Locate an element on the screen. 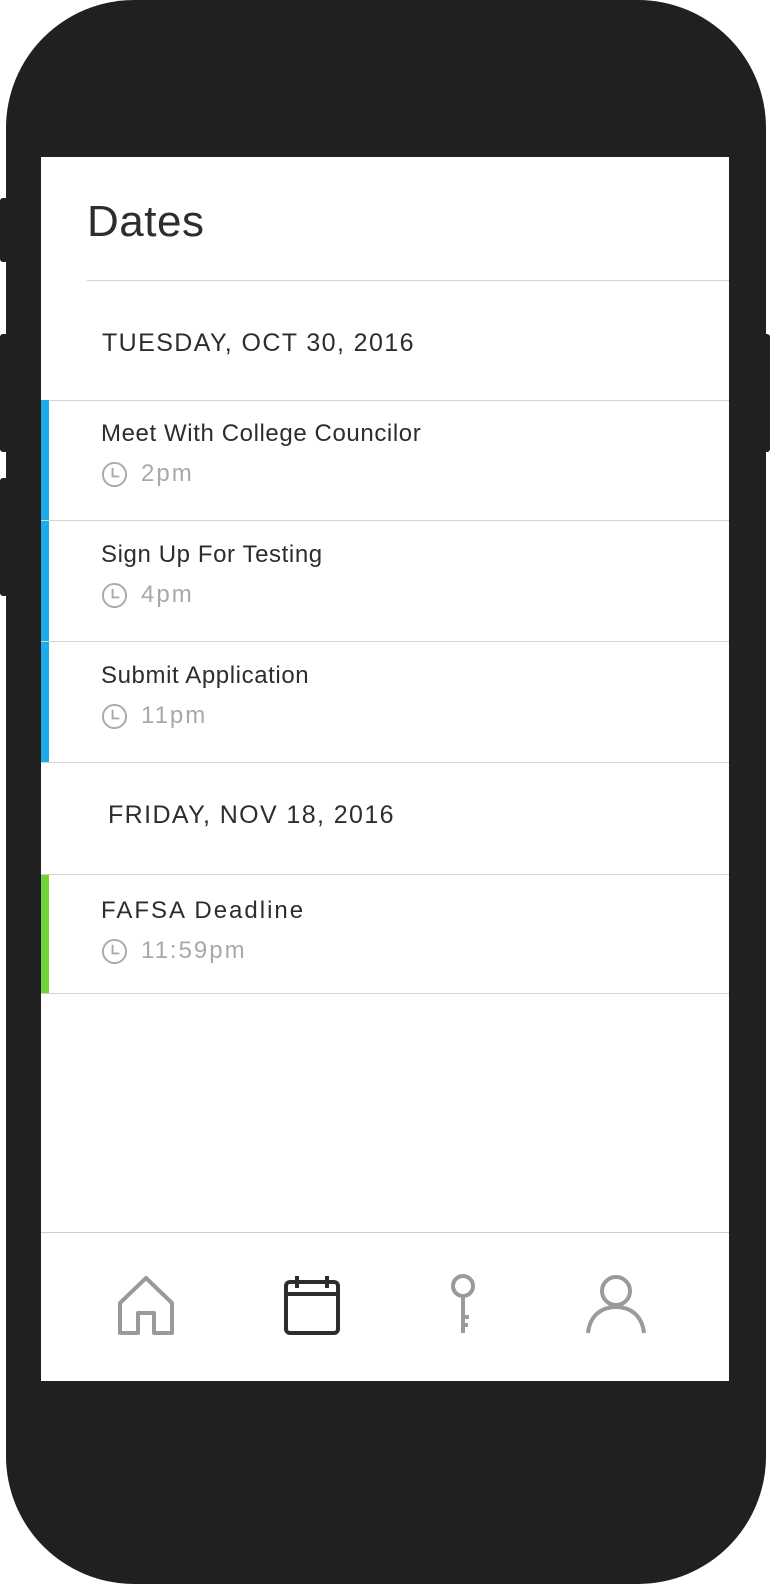  event-item: Submit Application 11pm is located at coordinates (385, 702).